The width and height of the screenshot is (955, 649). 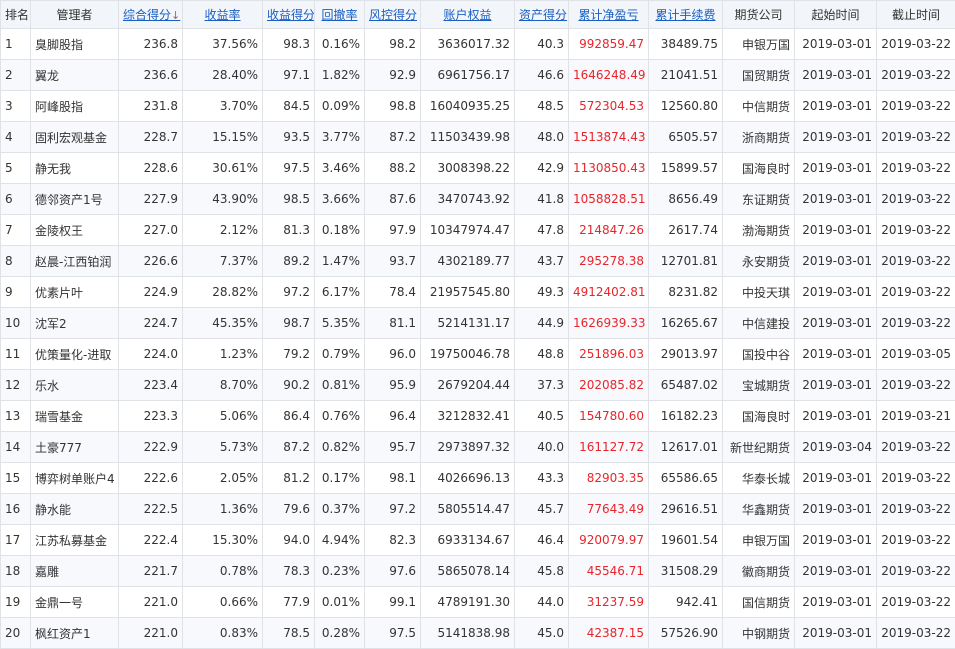 What do you see at coordinates (151, 261) in the screenshot?
I see `cell-composite-score: 226.6` at bounding box center [151, 261].